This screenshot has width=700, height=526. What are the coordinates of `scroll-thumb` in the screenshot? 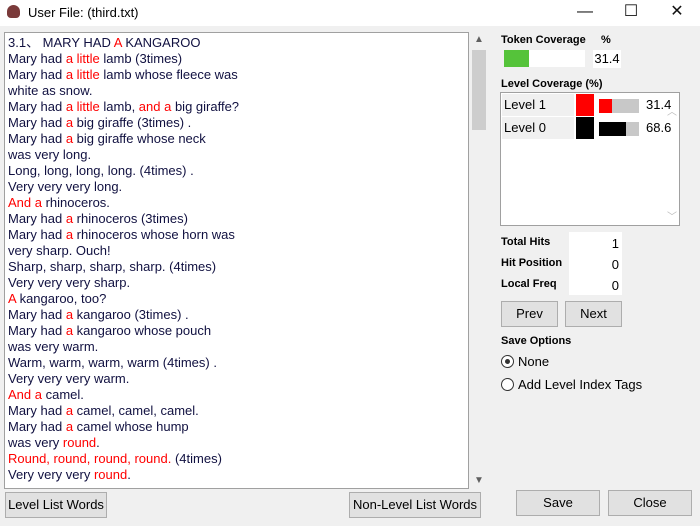 It's located at (479, 90).